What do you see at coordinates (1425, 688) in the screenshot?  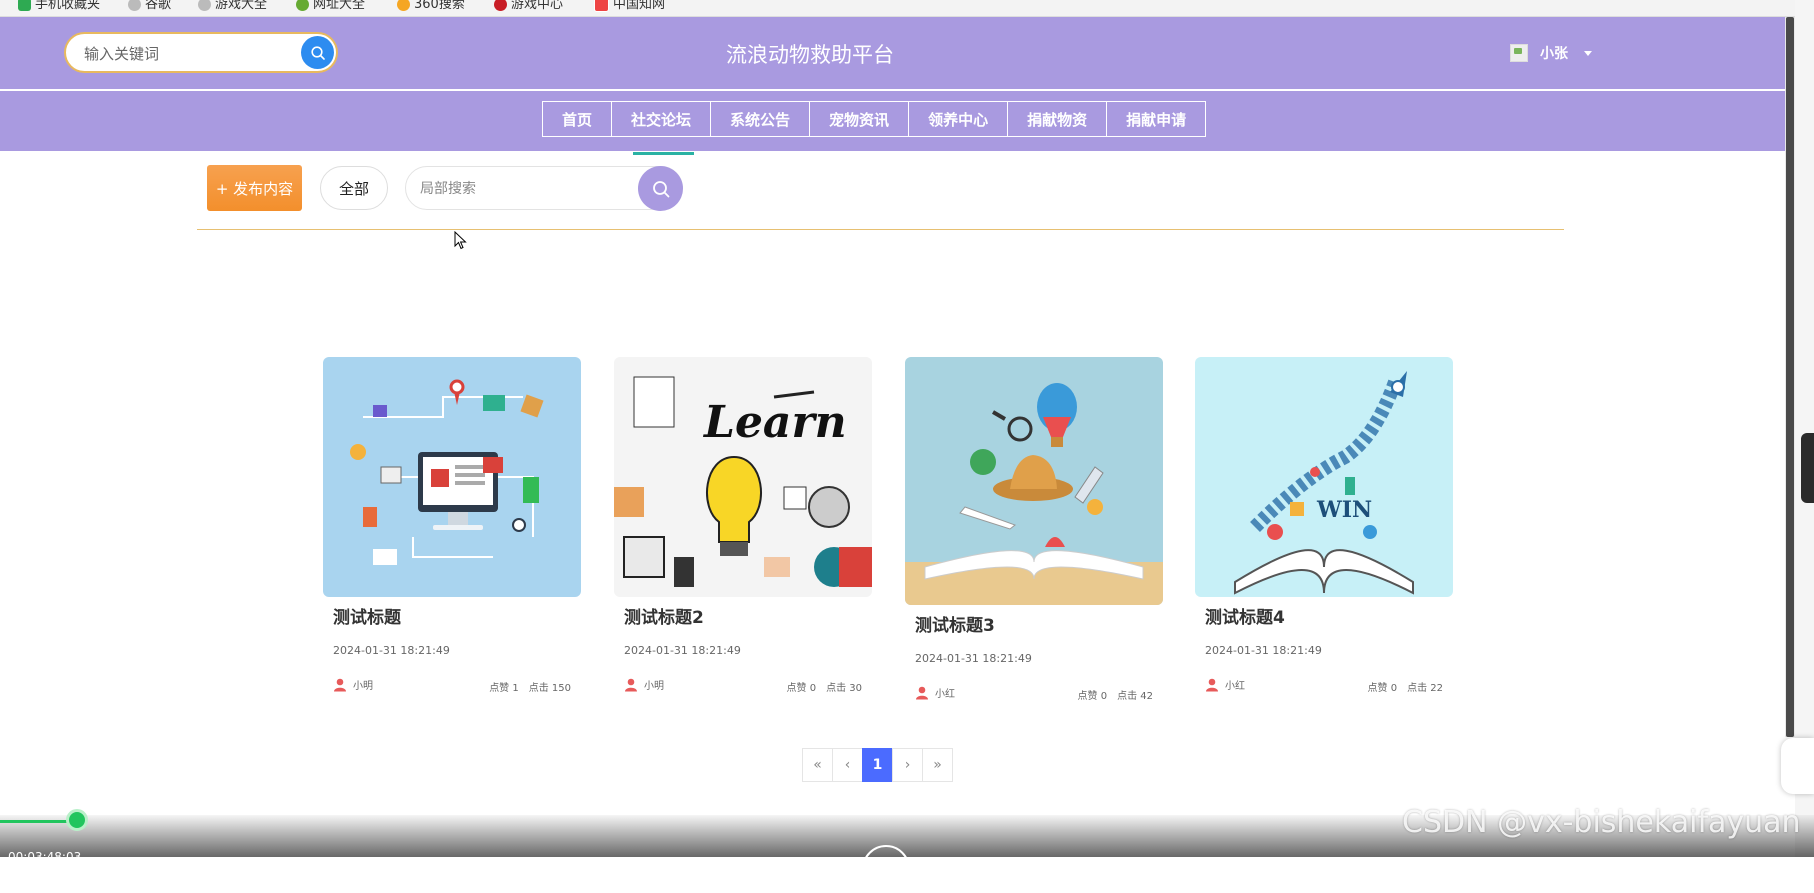 I see `click-count: 点击 22` at bounding box center [1425, 688].